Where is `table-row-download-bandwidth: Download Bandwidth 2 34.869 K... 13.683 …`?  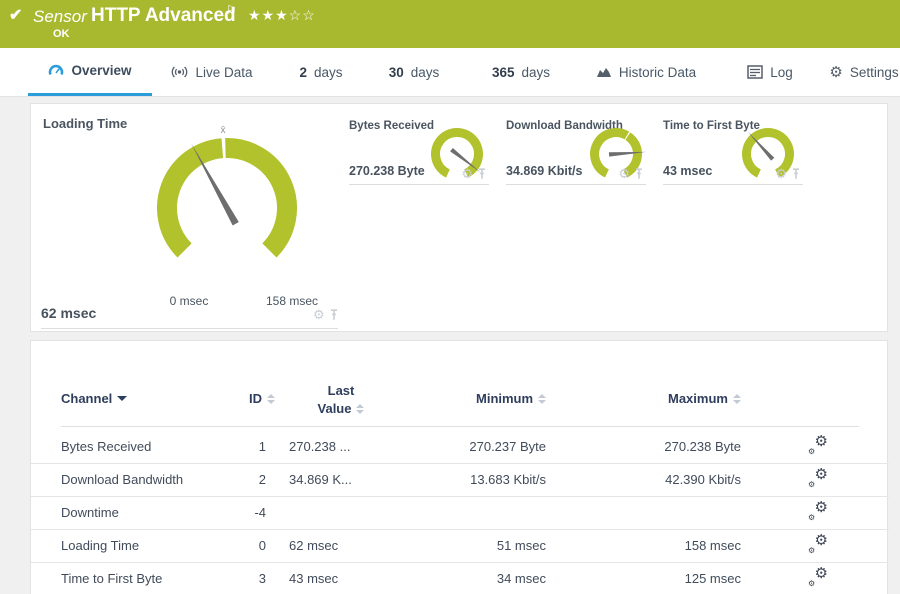
table-row-download-bandwidth: Download Bandwidth 2 34.869 K... 13.683 … is located at coordinates (460, 480).